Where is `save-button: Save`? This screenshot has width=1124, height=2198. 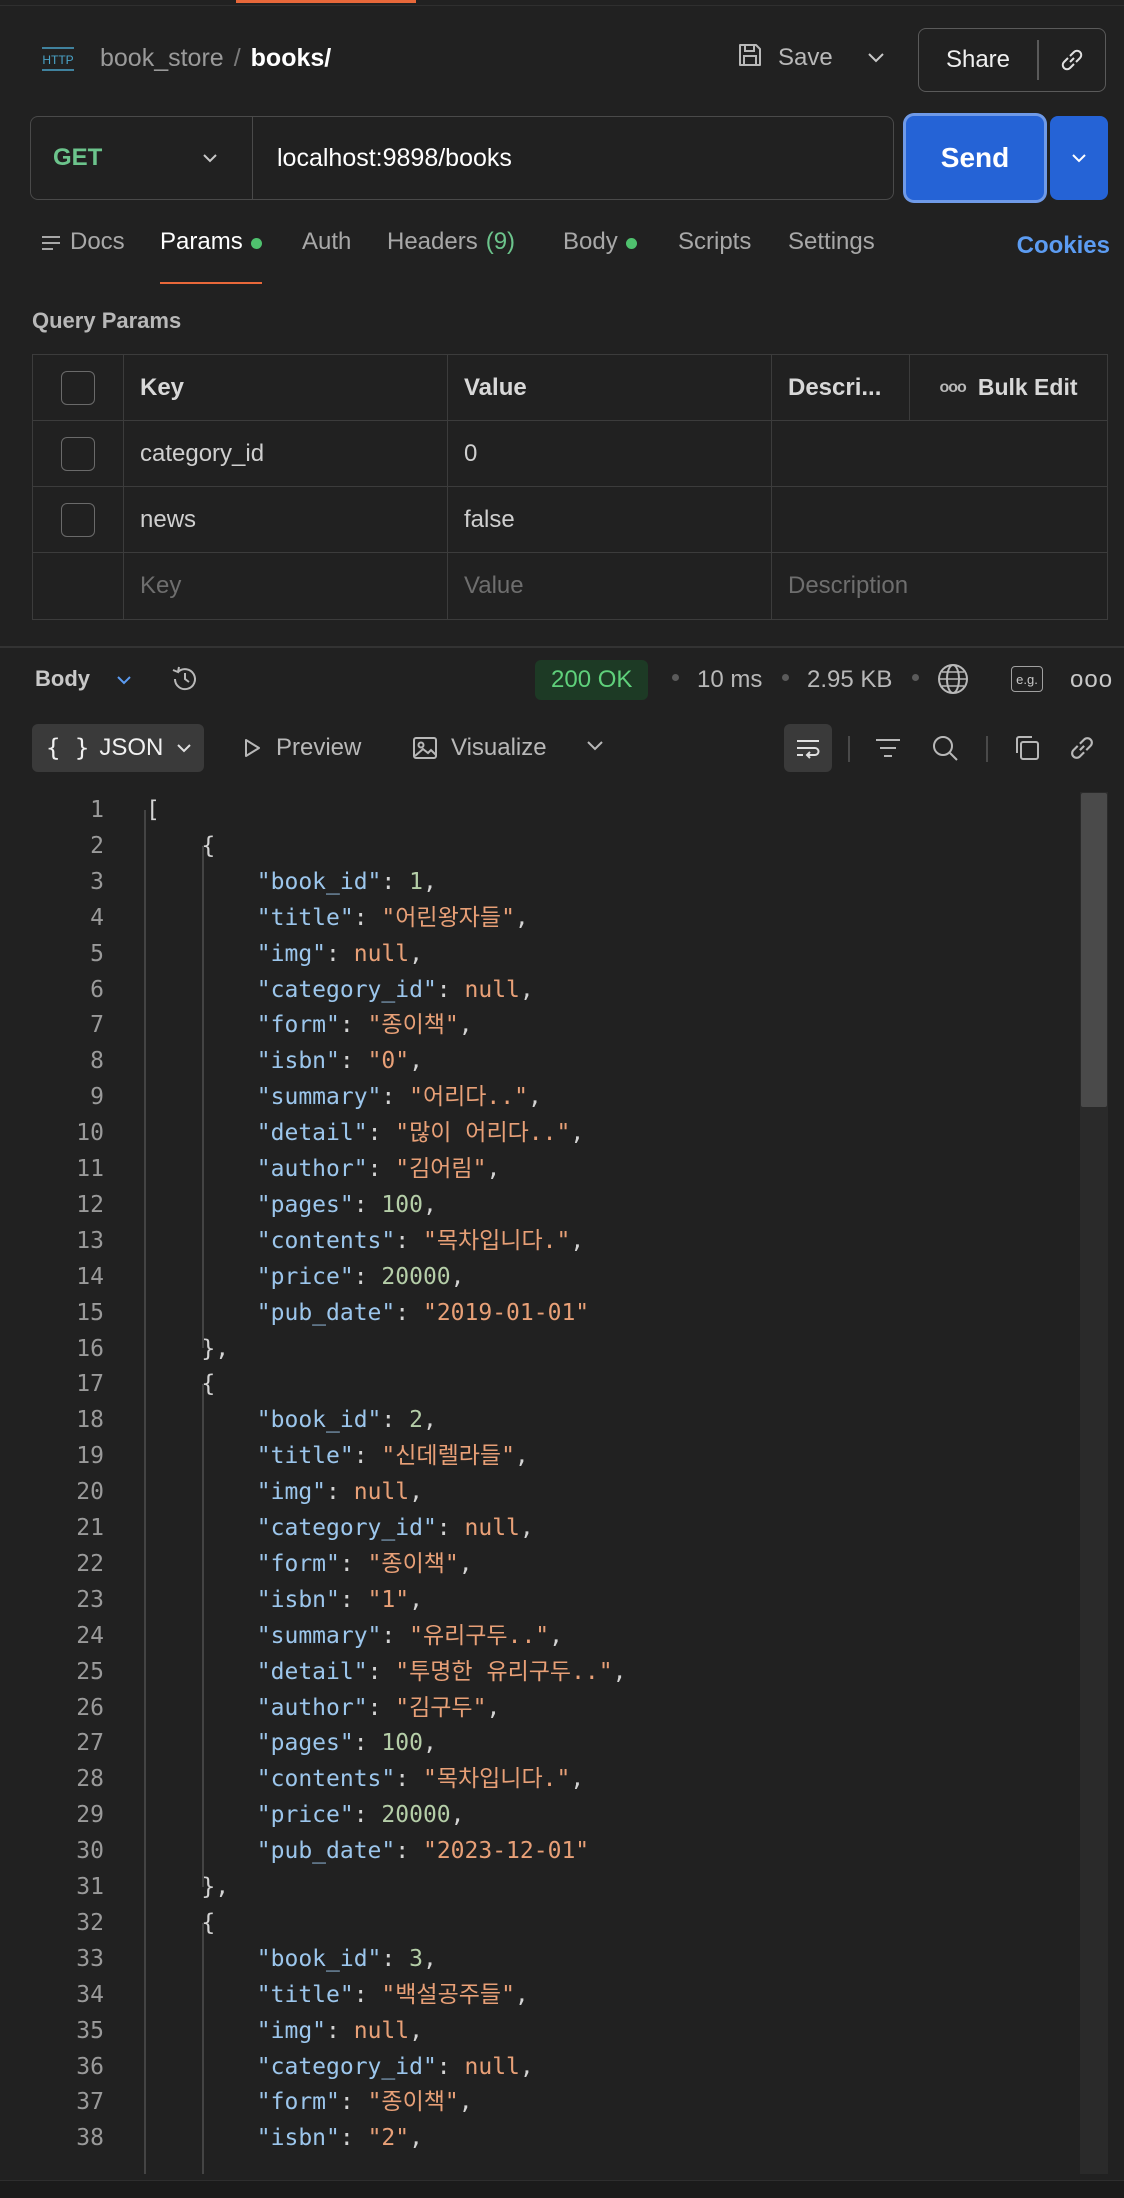 save-button: Save is located at coordinates (784, 58).